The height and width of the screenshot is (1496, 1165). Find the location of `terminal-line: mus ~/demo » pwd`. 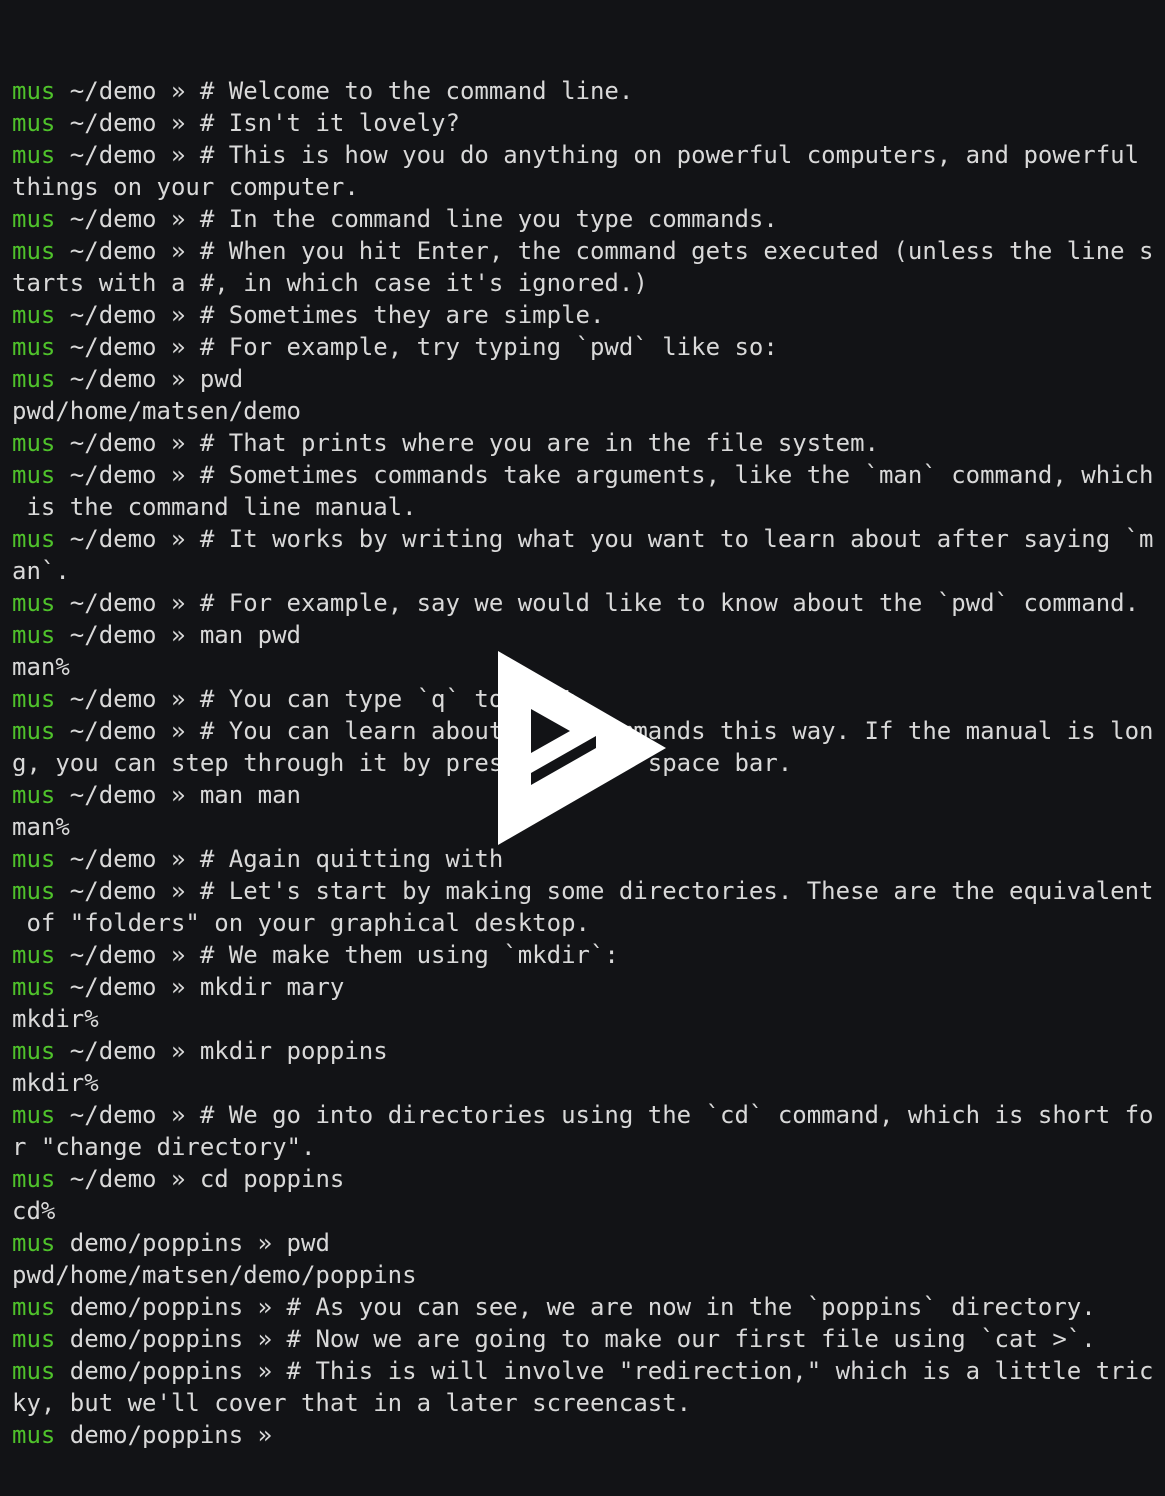

terminal-line: mus ~/demo » pwd is located at coordinates (588, 379).